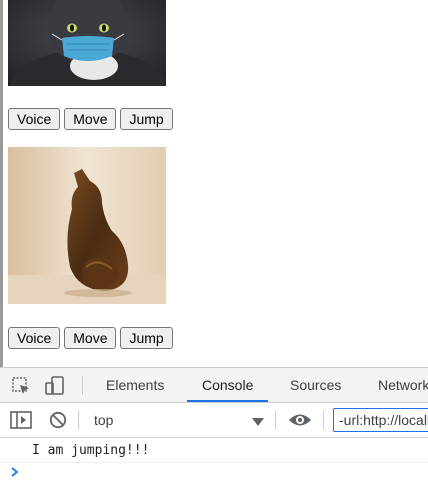  Describe the element at coordinates (55, 388) in the screenshot. I see `device-toolbar-icon` at that location.